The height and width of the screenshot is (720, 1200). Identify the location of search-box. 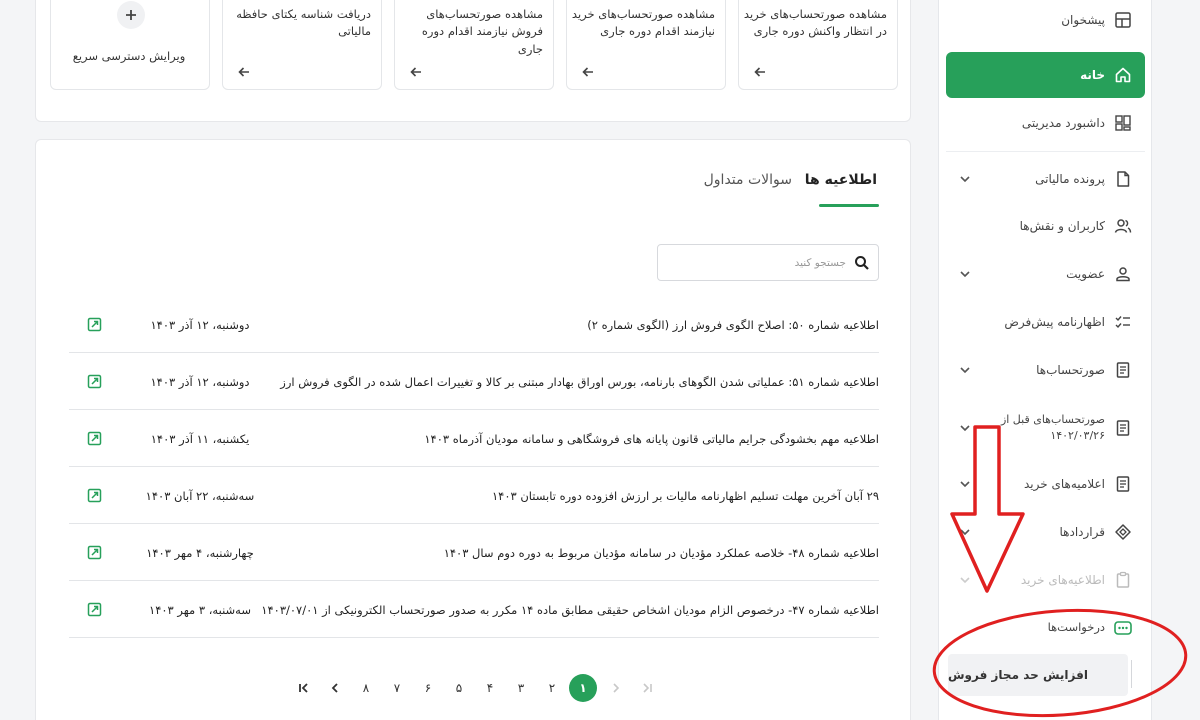
(768, 262).